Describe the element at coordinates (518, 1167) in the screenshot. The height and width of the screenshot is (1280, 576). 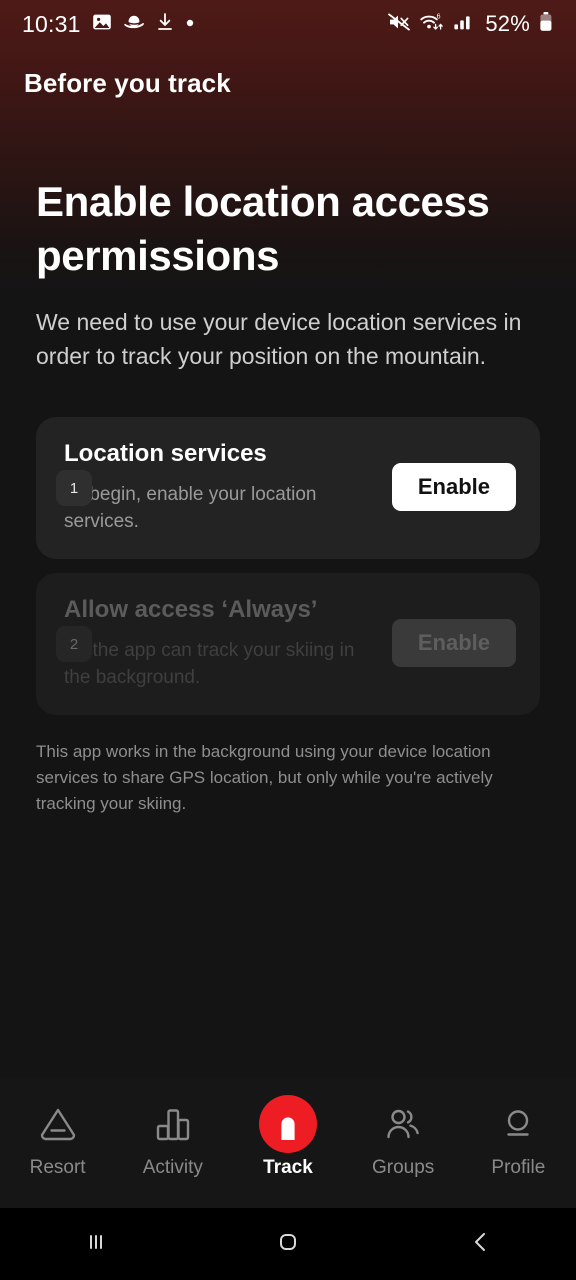
I see `tab-label-profile: Profile` at that location.